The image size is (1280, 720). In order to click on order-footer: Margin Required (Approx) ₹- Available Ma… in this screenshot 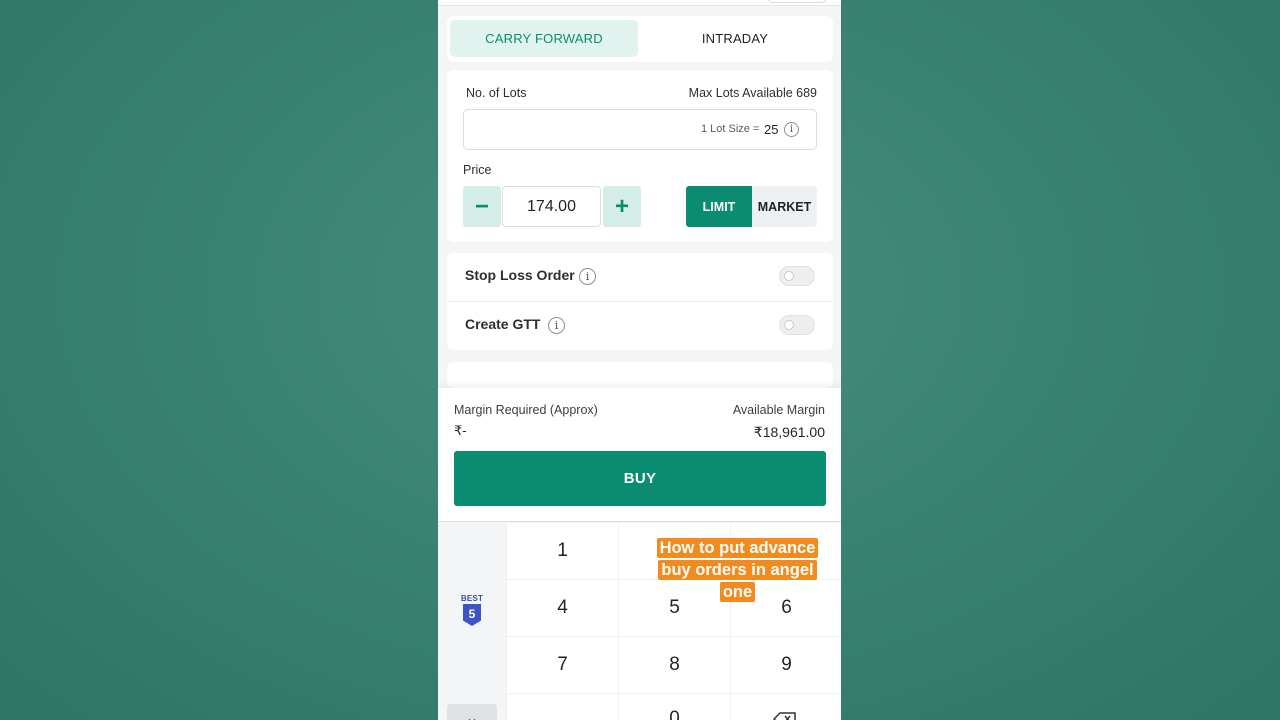, I will do `click(639, 454)`.